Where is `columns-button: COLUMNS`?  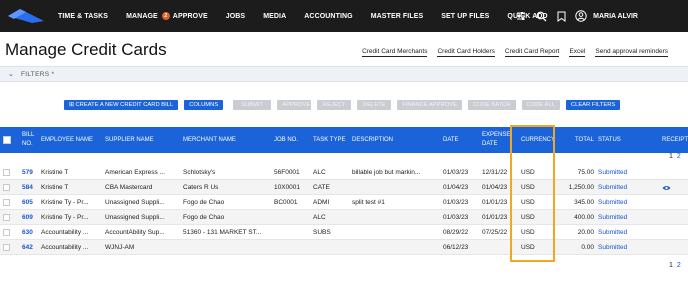 columns-button: COLUMNS is located at coordinates (204, 105).